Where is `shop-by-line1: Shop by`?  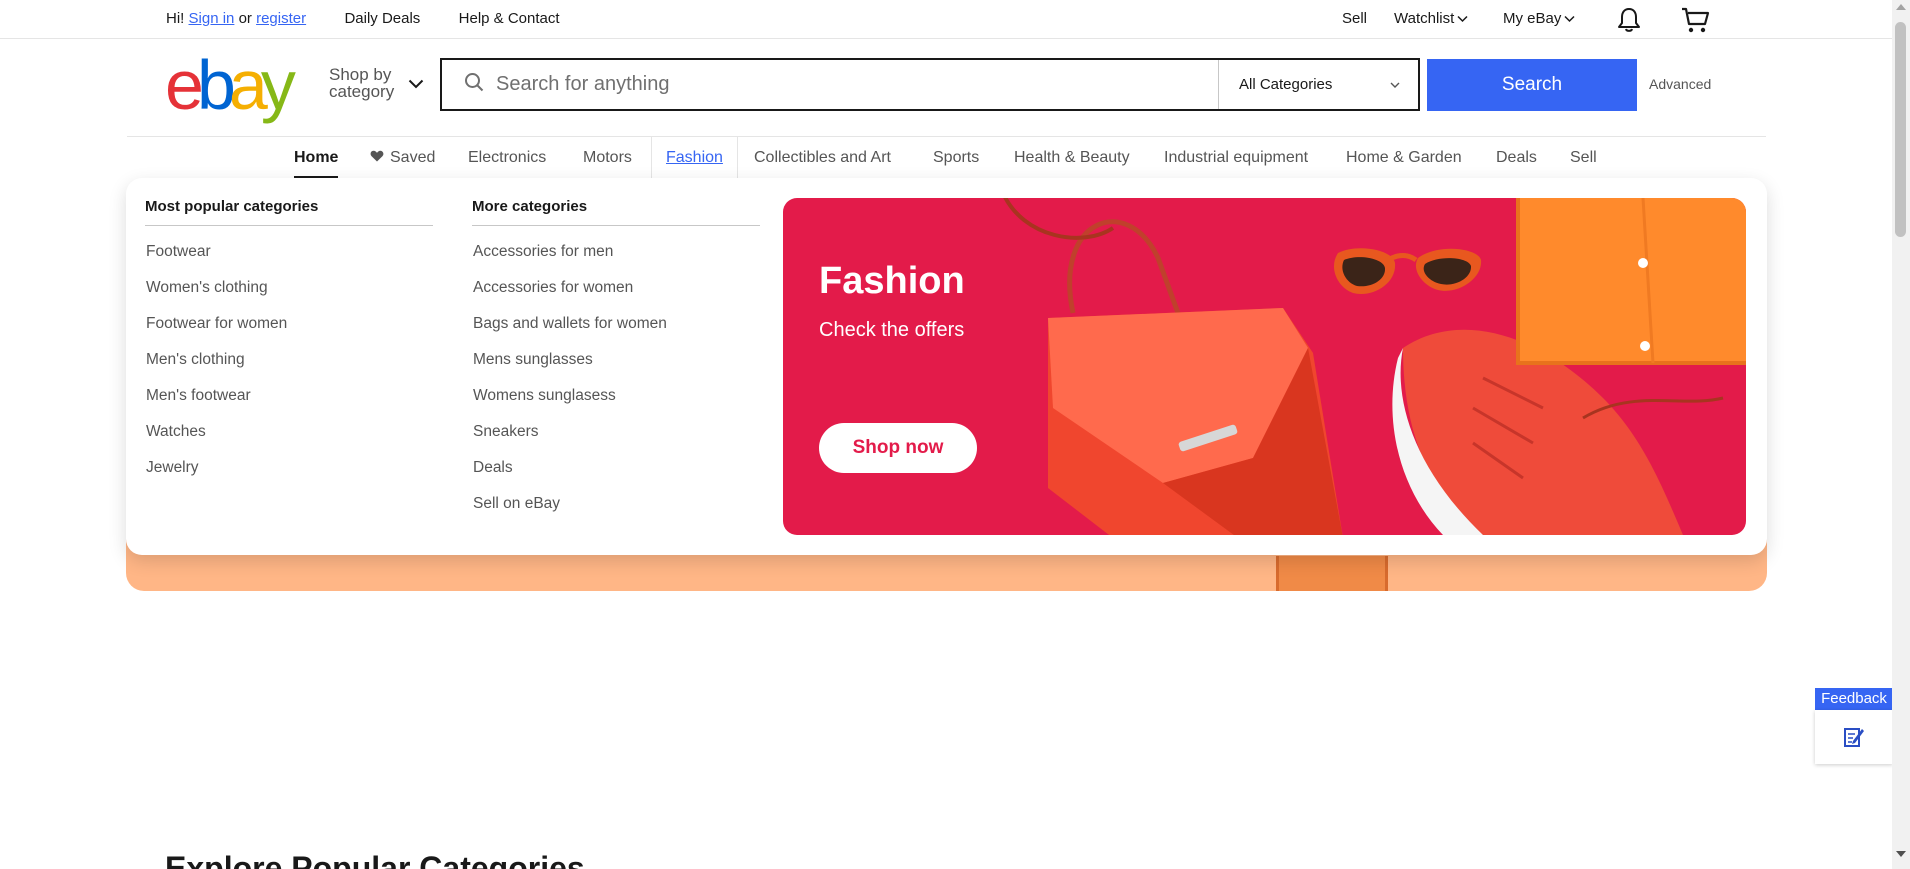 shop-by-line1: Shop by is located at coordinates (360, 74).